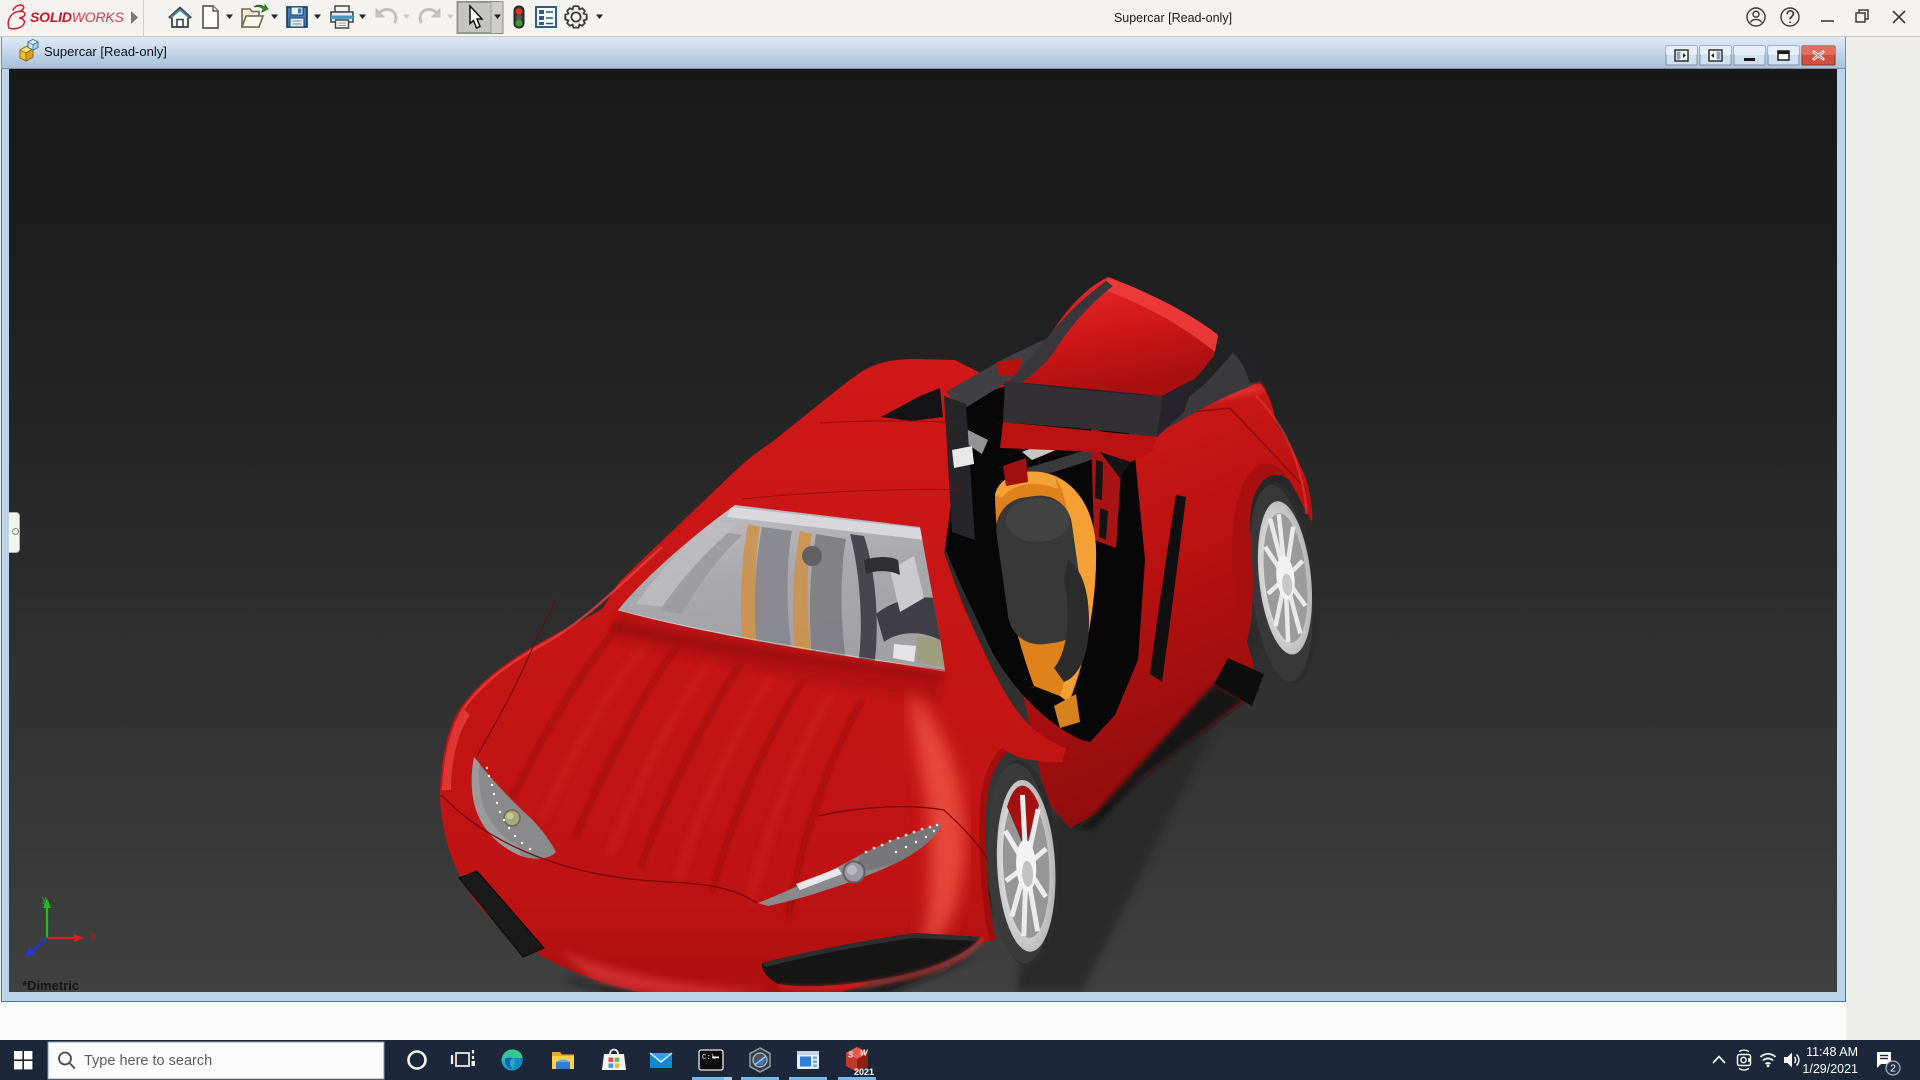 The width and height of the screenshot is (1920, 1080). I want to click on svg-text: *Dimetric, so click(50, 985).